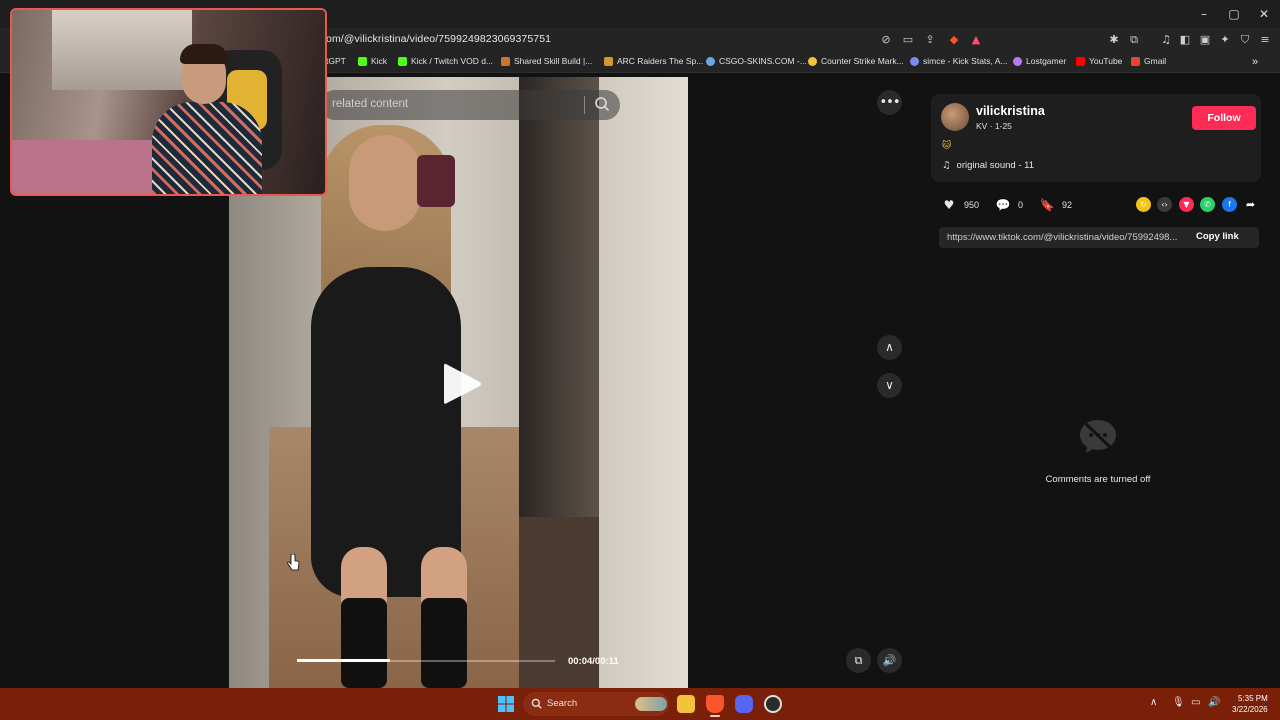 The height and width of the screenshot is (720, 1280). Describe the element at coordinates (602, 104) in the screenshot. I see `search-icon` at that location.